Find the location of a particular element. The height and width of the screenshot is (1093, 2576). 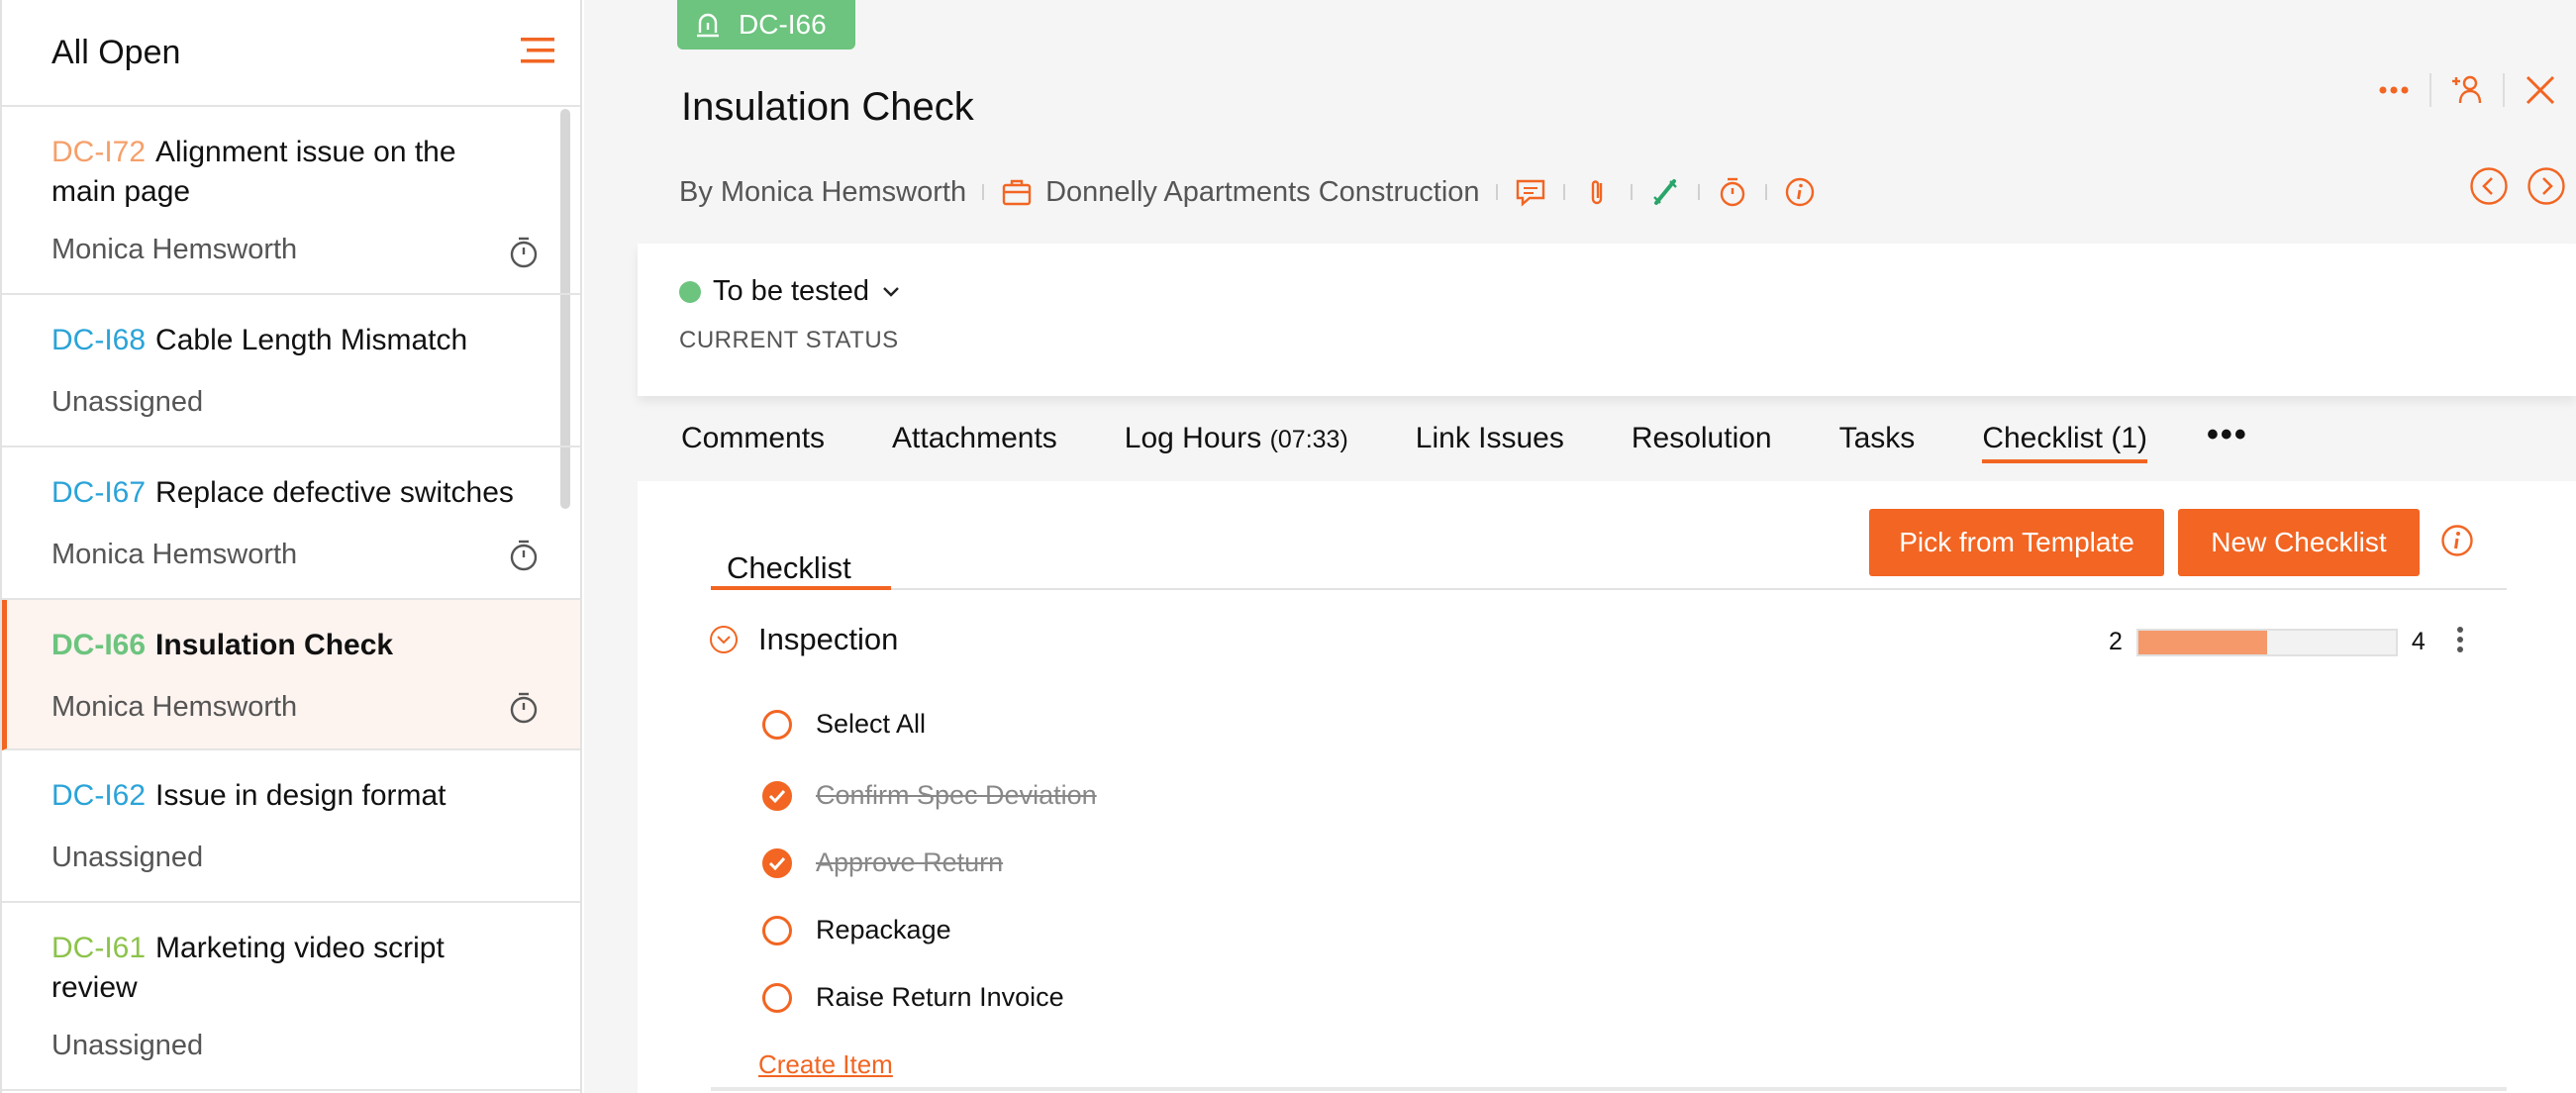

issue-title: Insulation Check is located at coordinates (828, 107).